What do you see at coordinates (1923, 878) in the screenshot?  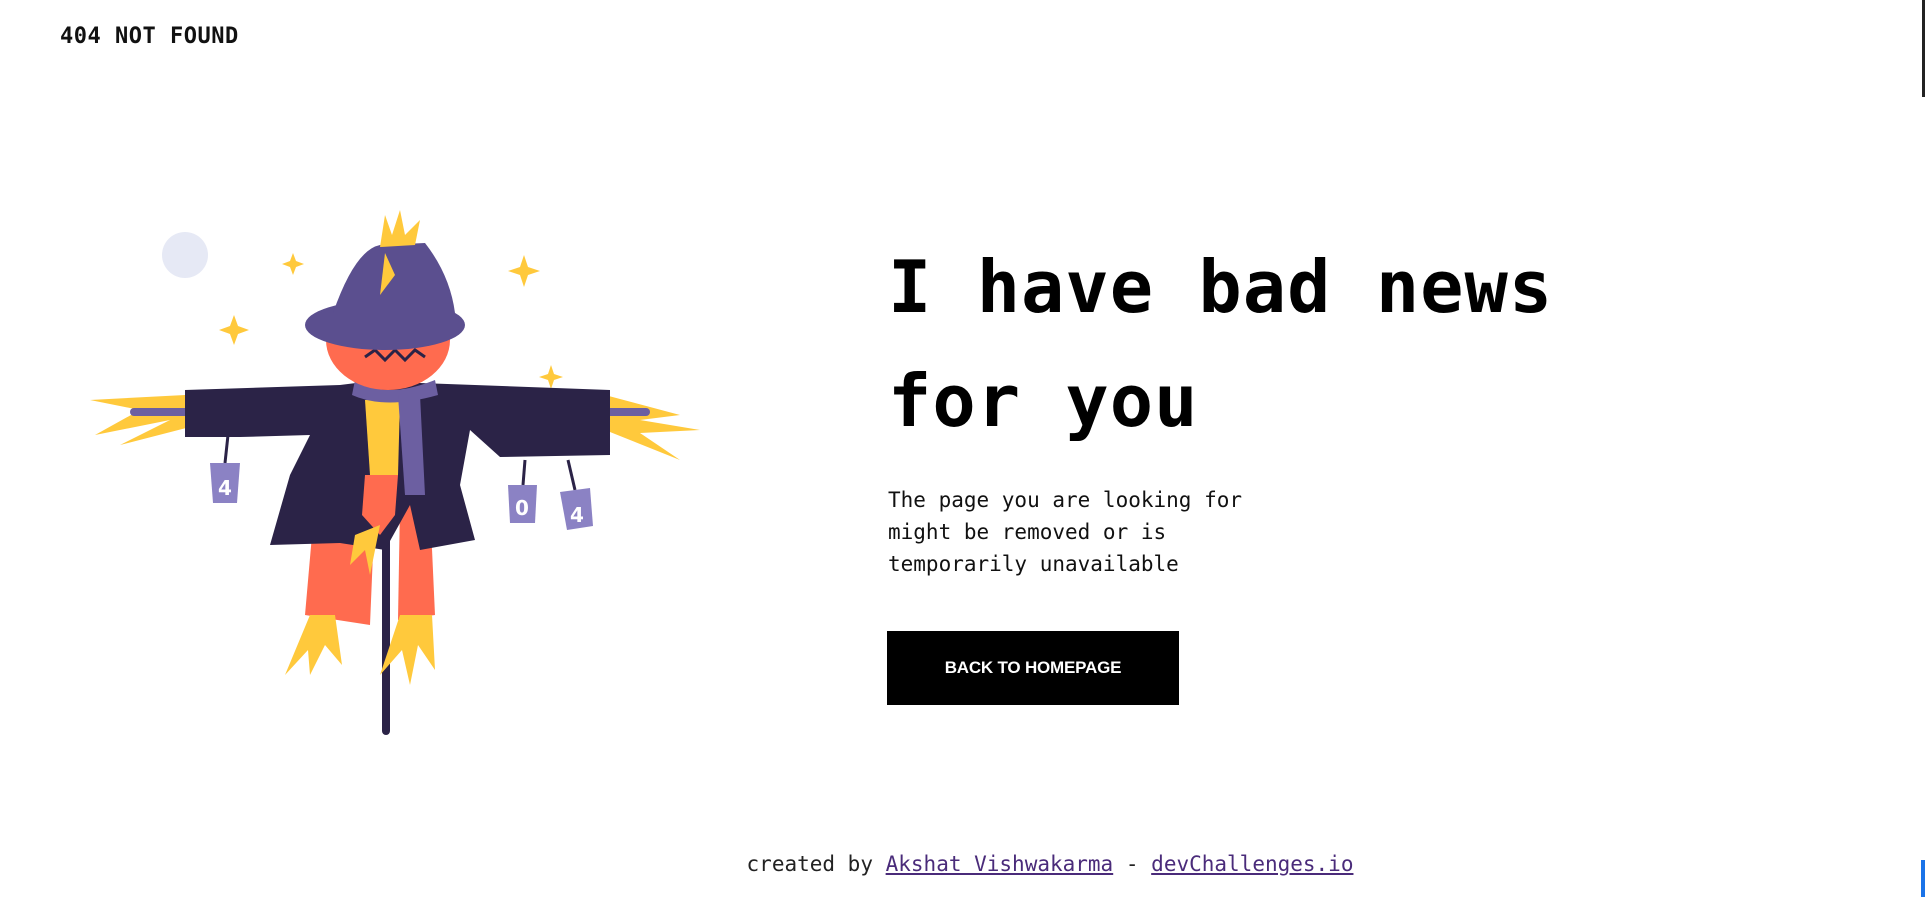 I see `scroll-corner` at bounding box center [1923, 878].